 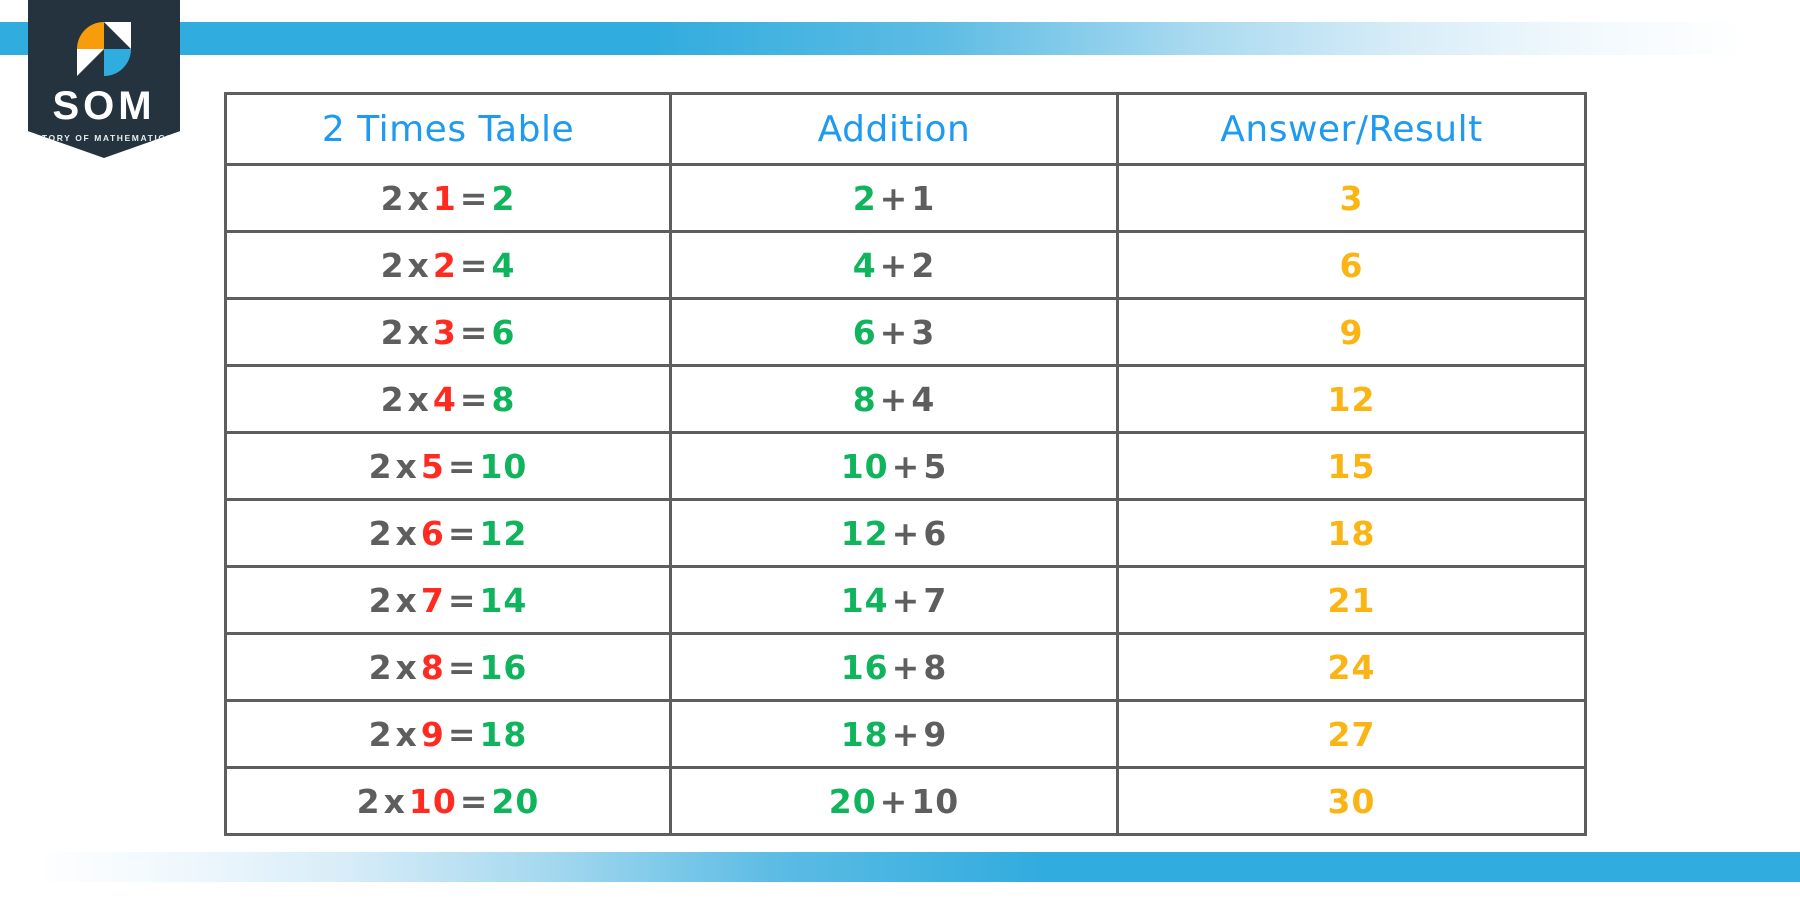 What do you see at coordinates (104, 79) in the screenshot?
I see `som-logo-banner: SOM STORY OF MATHEMATICS` at bounding box center [104, 79].